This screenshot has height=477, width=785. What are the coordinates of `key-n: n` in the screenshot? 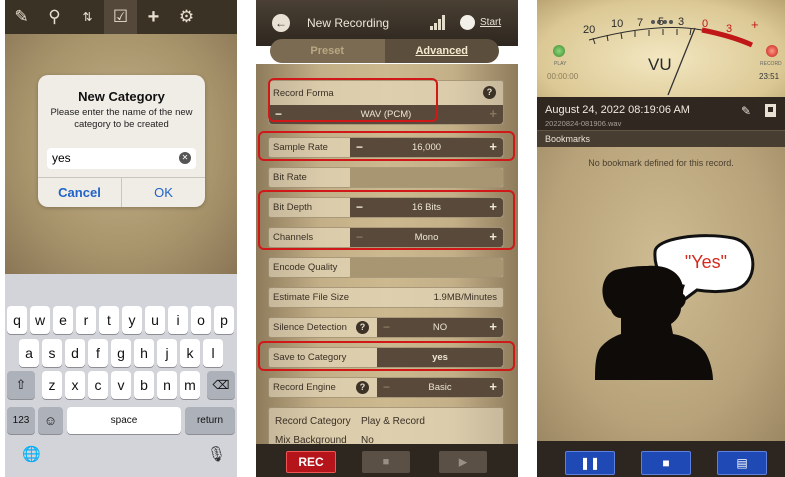 It's located at (167, 385).